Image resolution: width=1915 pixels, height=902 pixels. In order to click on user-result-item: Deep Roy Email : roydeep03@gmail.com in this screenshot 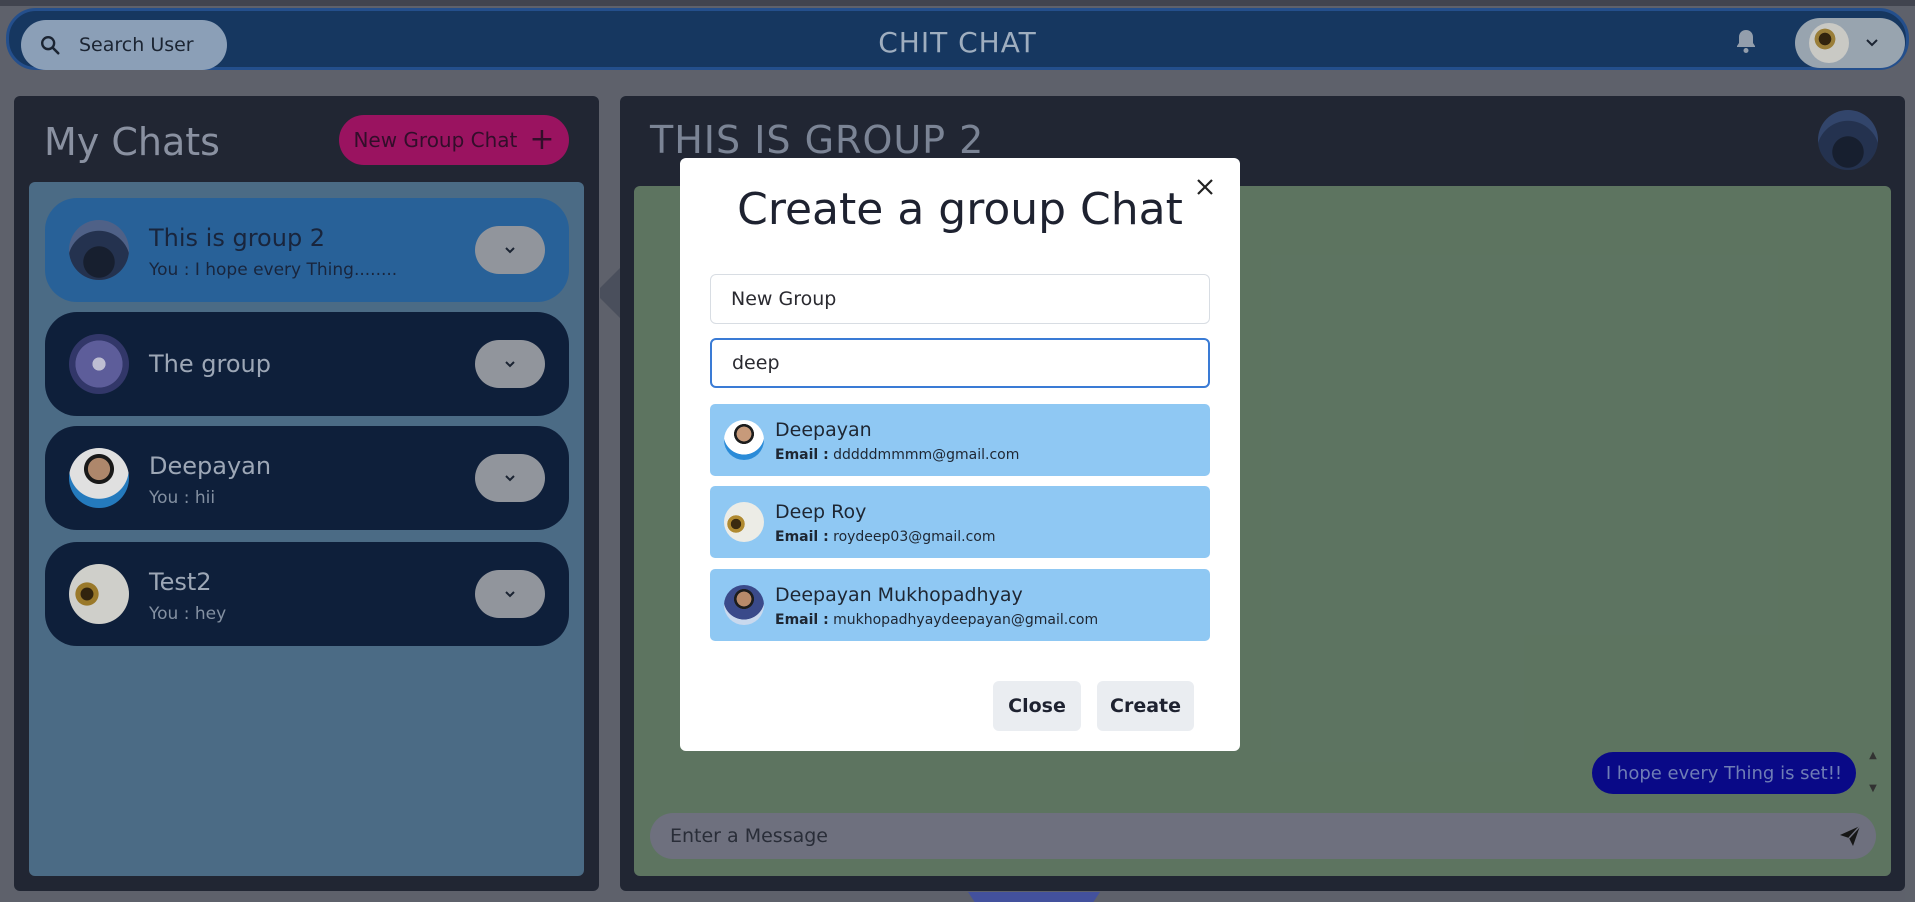, I will do `click(960, 522)`.